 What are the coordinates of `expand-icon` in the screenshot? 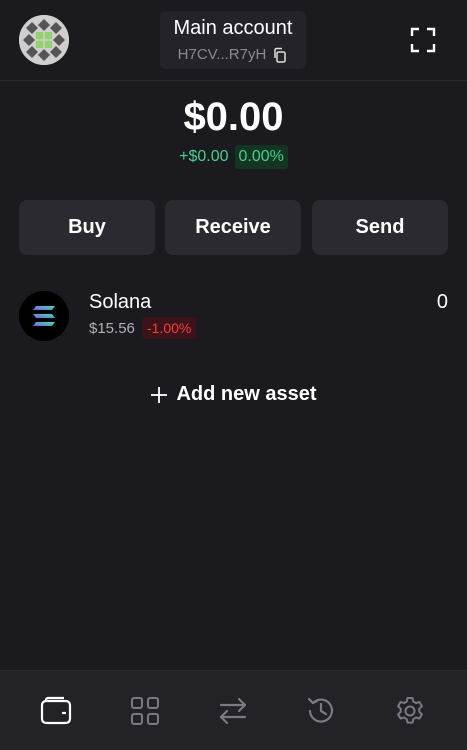 It's located at (423, 40).